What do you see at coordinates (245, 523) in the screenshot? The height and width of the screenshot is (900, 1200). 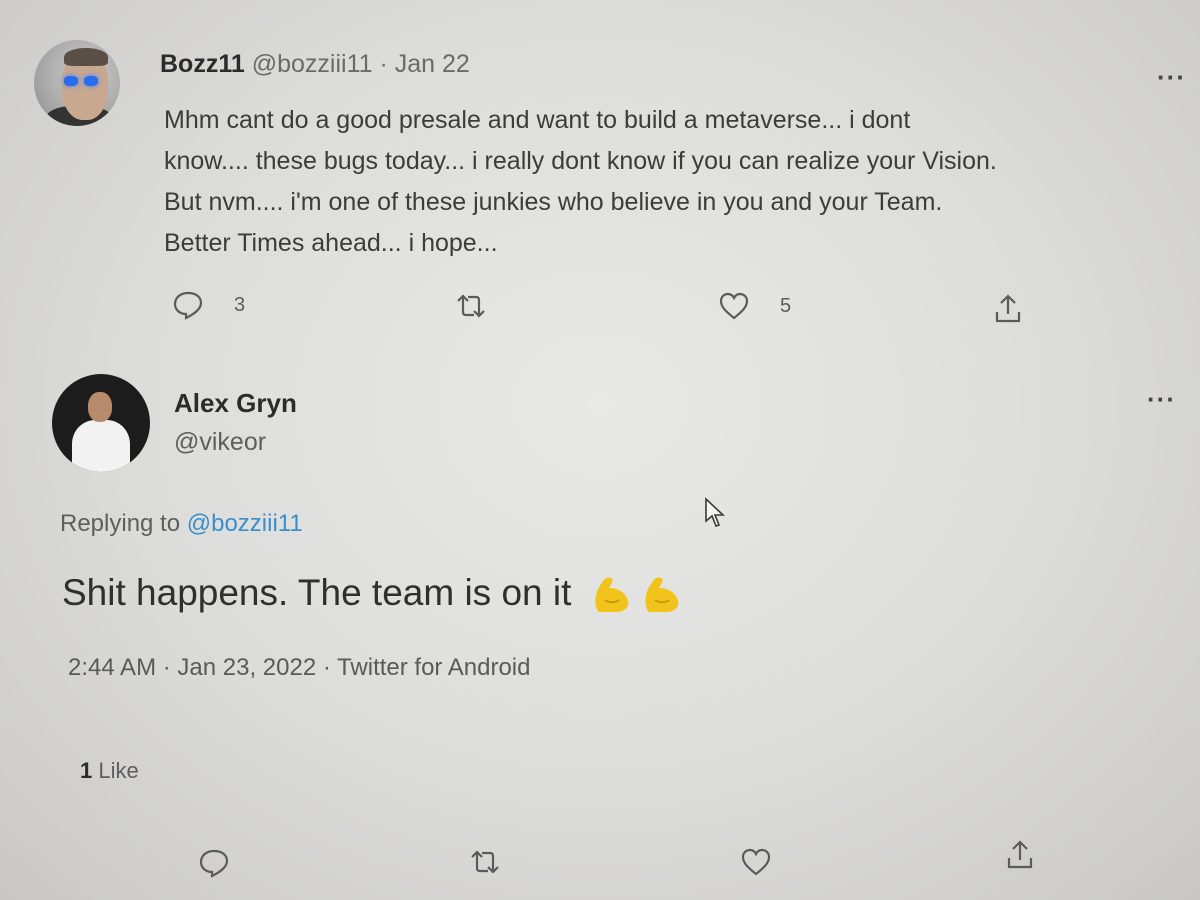 I see `replying-mention-link: @bozziii11` at bounding box center [245, 523].